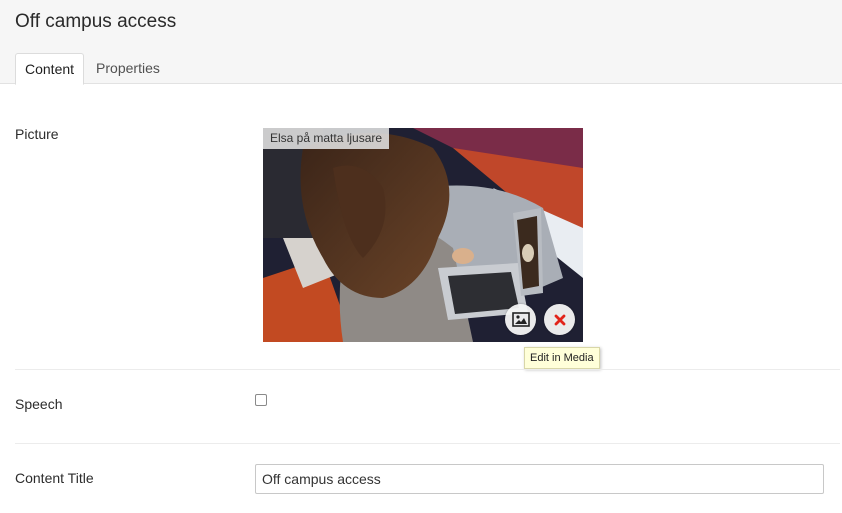  I want to click on edit-in-media-button, so click(520, 319).